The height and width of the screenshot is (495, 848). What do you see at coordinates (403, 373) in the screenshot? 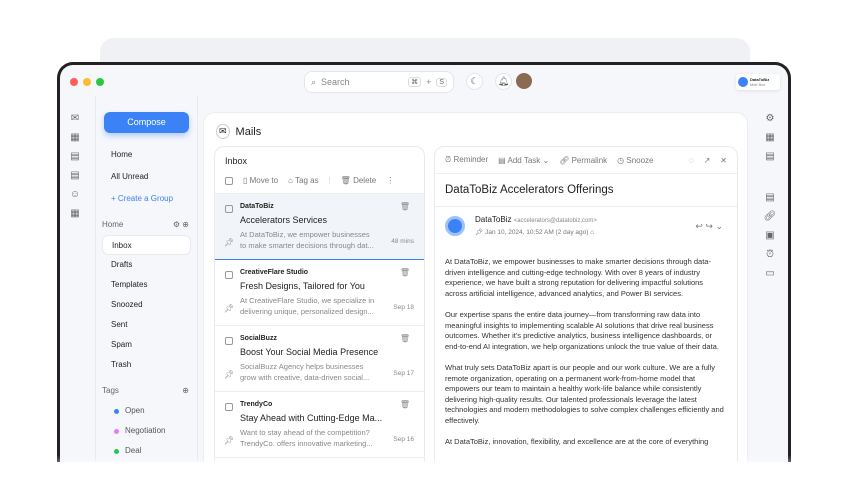
I see `item-date: Sep 17` at bounding box center [403, 373].